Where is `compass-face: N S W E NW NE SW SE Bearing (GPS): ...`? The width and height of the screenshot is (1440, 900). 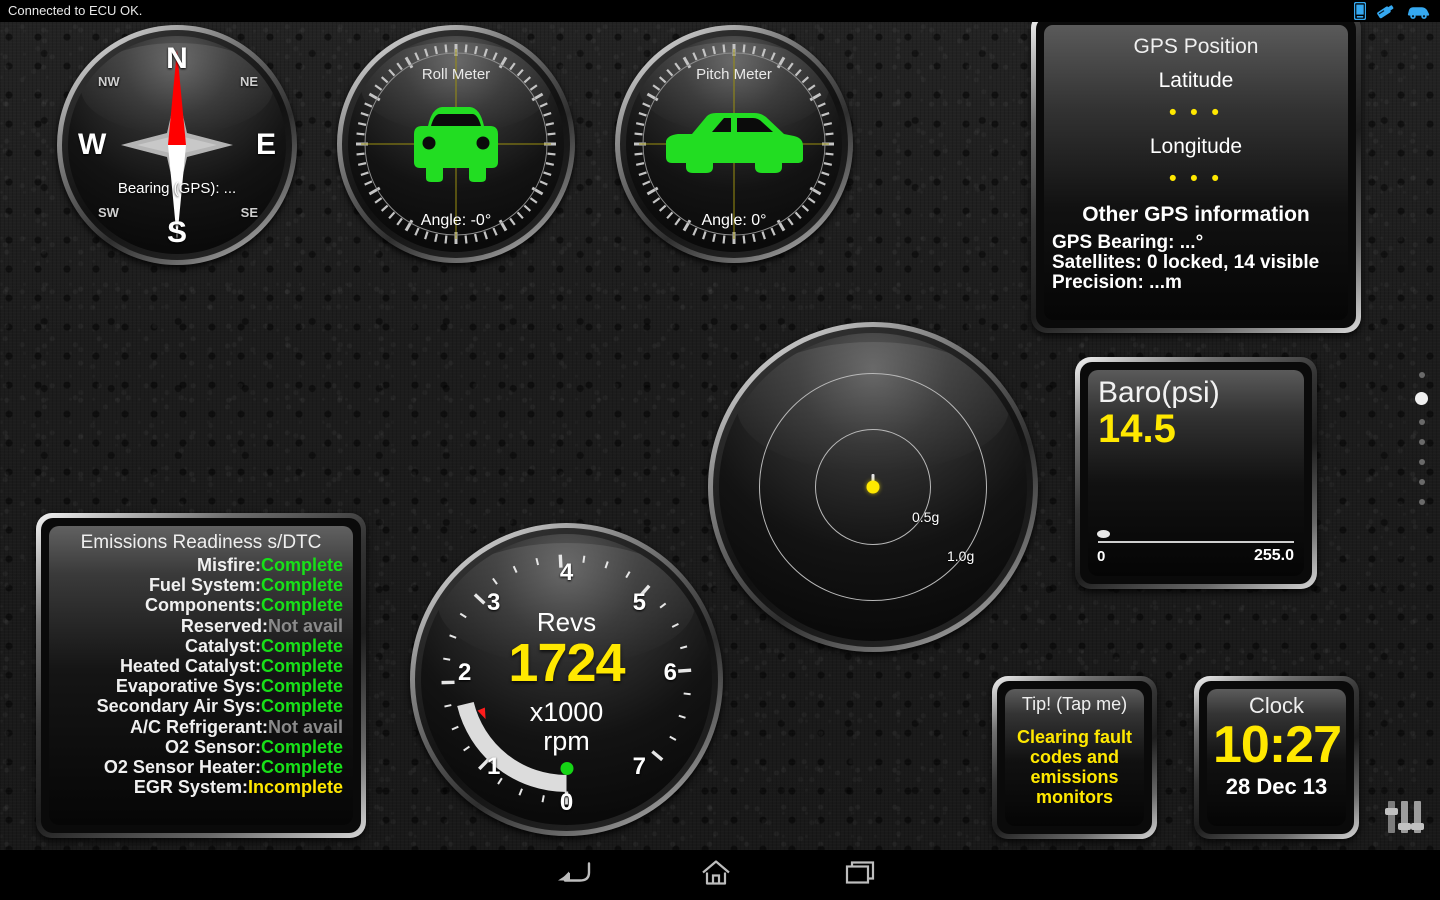 compass-face: N S W E NW NE SW SE Bearing (GPS): ... is located at coordinates (177, 145).